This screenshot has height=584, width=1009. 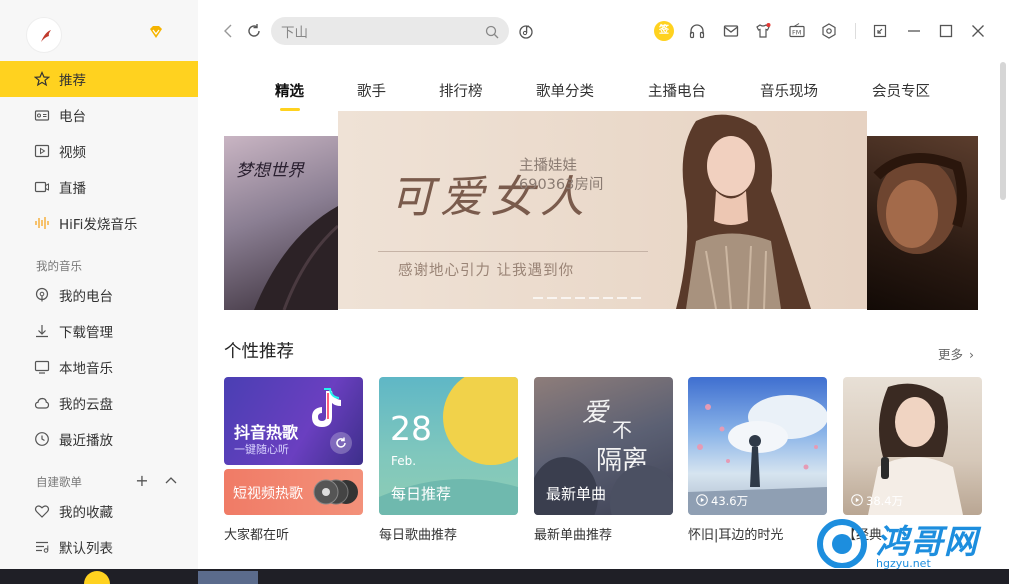 What do you see at coordinates (927, 541) in the screenshot?
I see `watermark-text: 鸿哥网` at bounding box center [927, 541].